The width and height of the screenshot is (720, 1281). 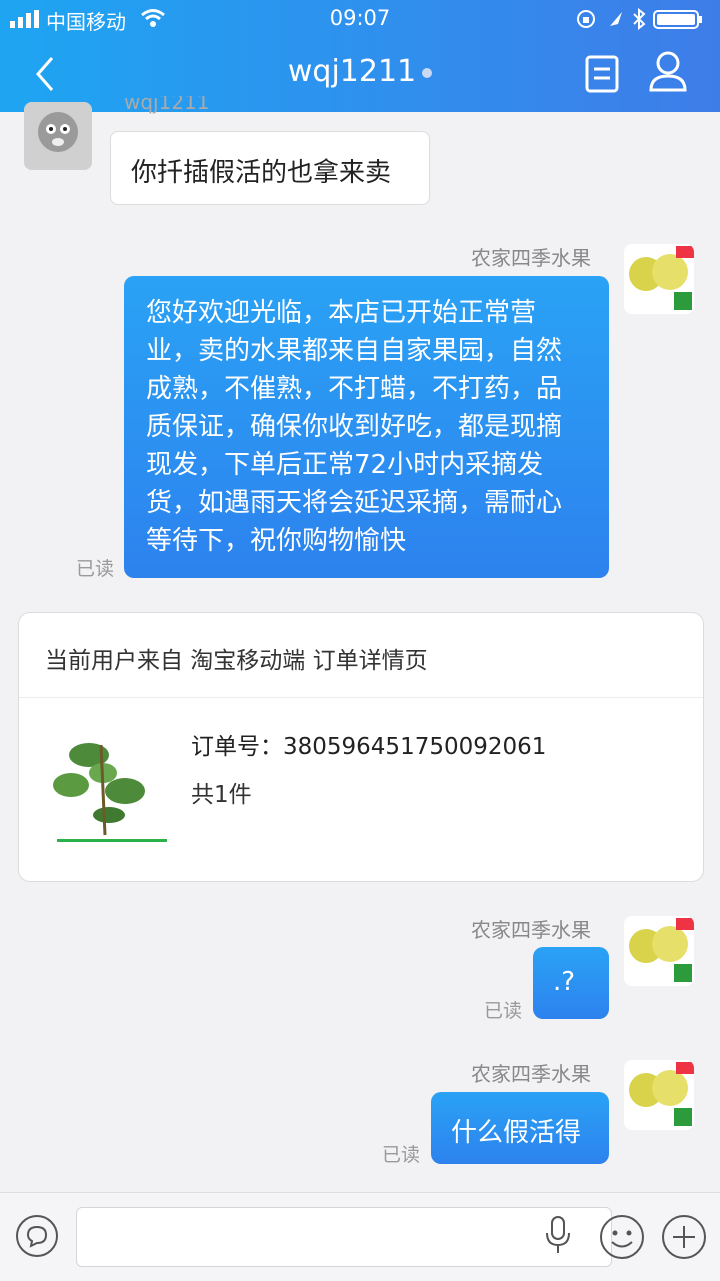 I want to click on app-header: 中国移动 09:07 wqj1211, so click(x=360, y=56).